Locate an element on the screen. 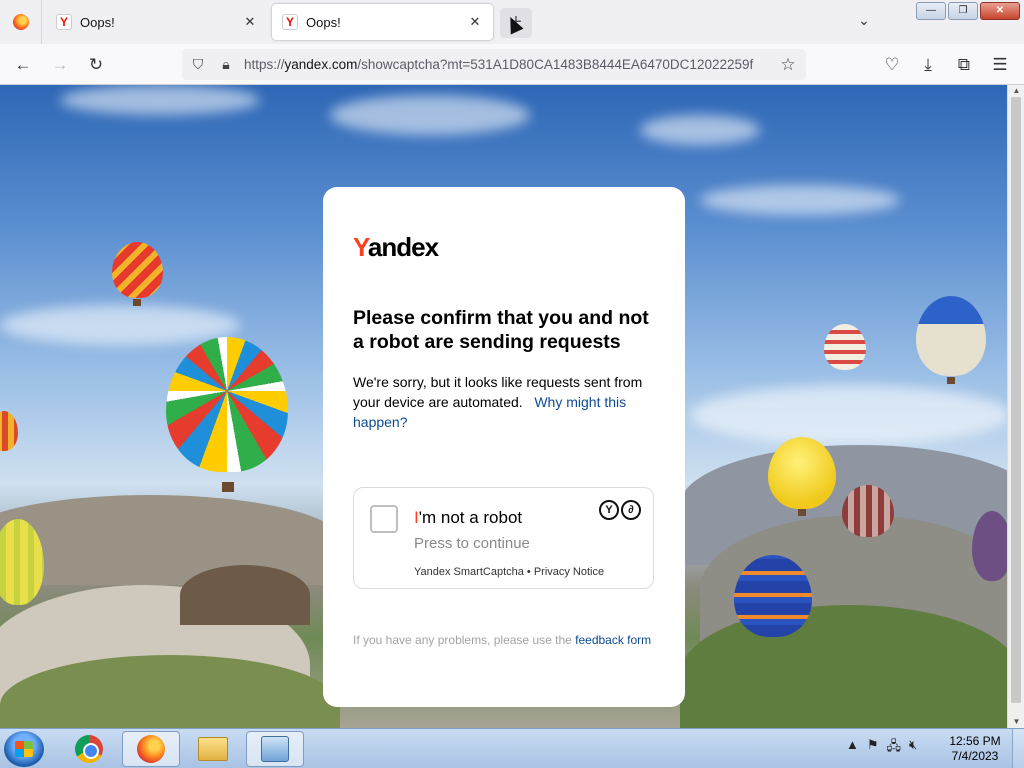 This screenshot has height=768, width=1024. shield-icon: ⛉ is located at coordinates (198, 64).